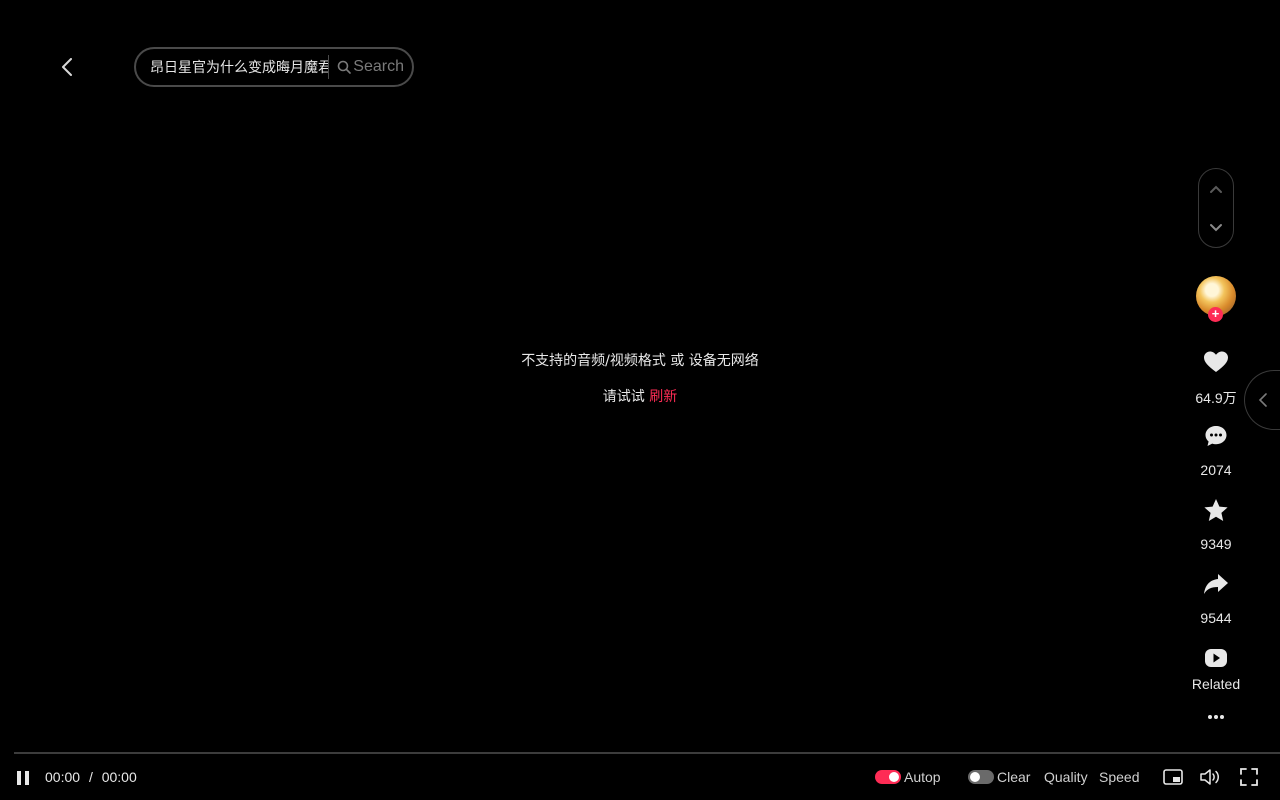  I want to click on star-icon, so click(1215, 509).